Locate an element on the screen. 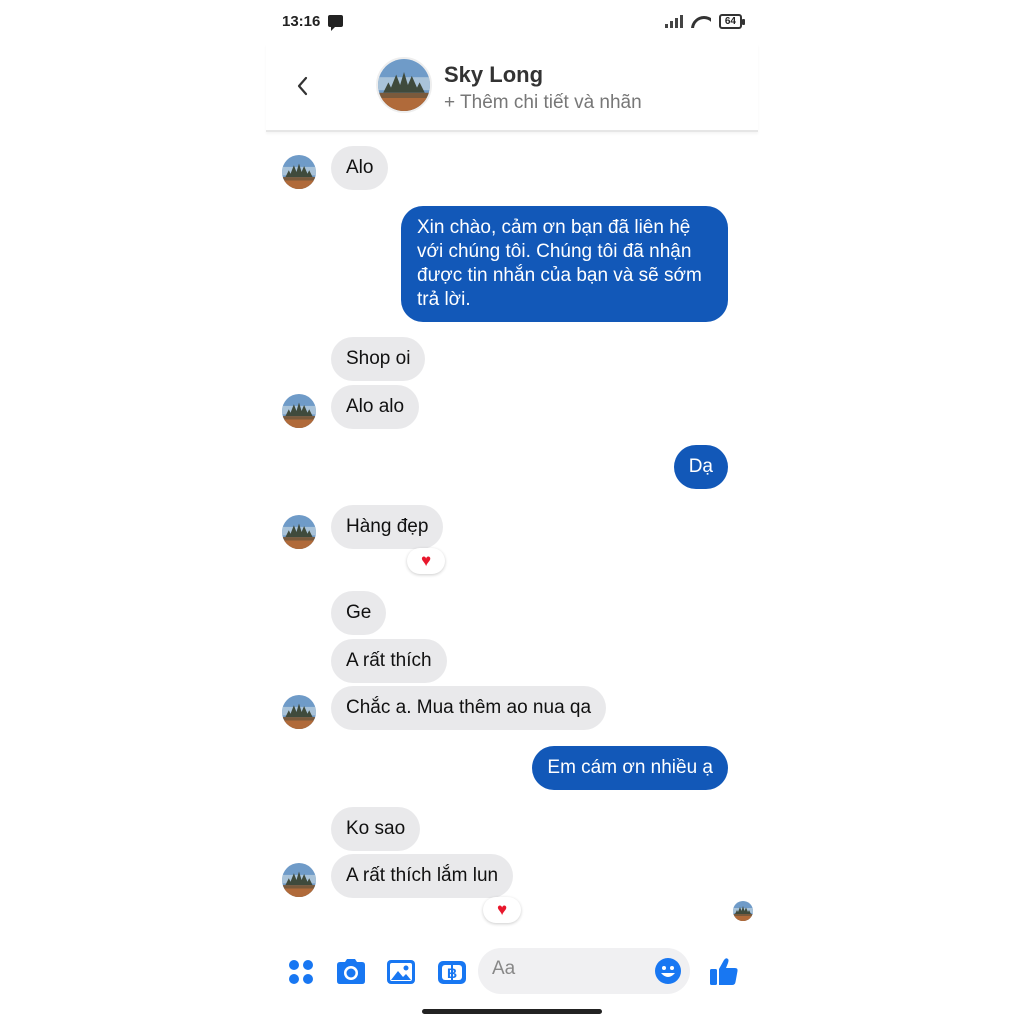 The height and width of the screenshot is (1024, 1024). message-bubble: Alo alo is located at coordinates (375, 407).